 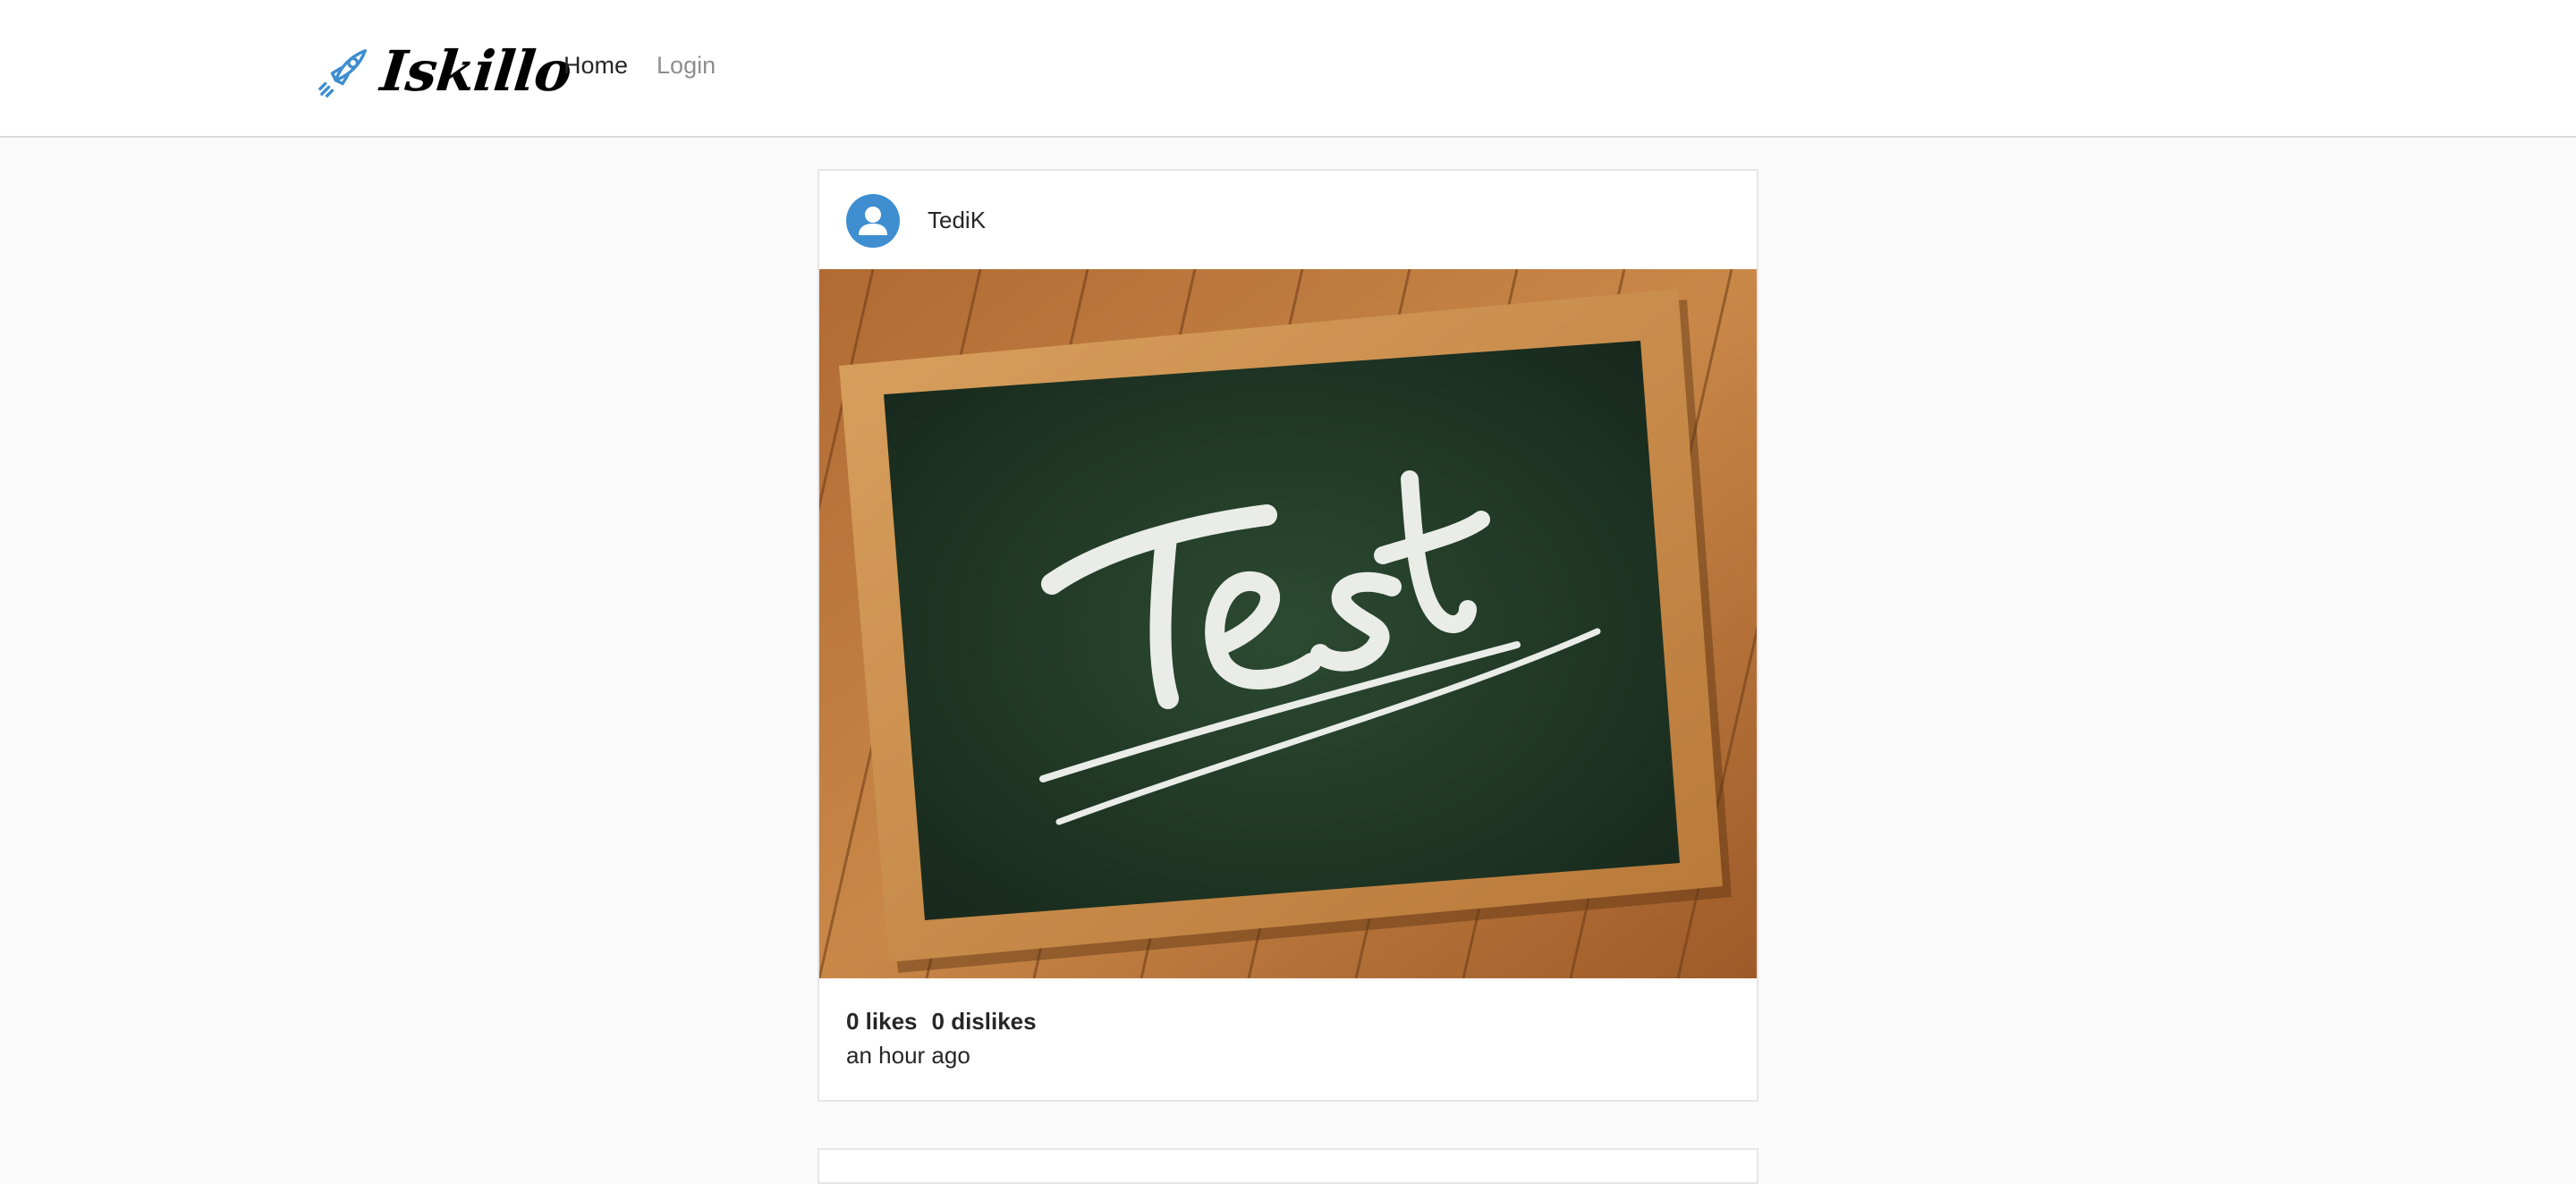 I want to click on post-stats: 0 likes 0 dislikes, so click(x=941, y=1022).